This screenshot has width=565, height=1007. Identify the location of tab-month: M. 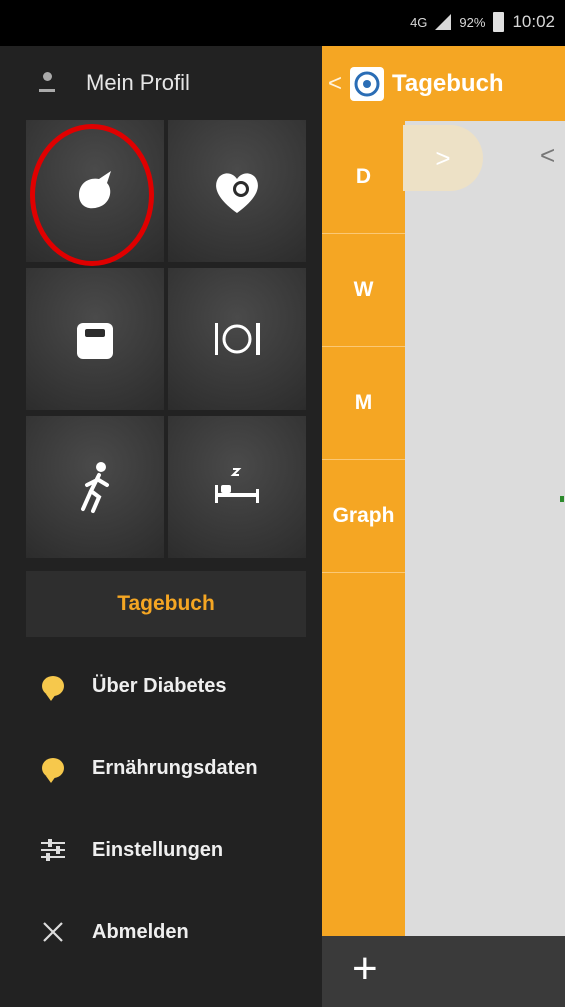
(363, 403).